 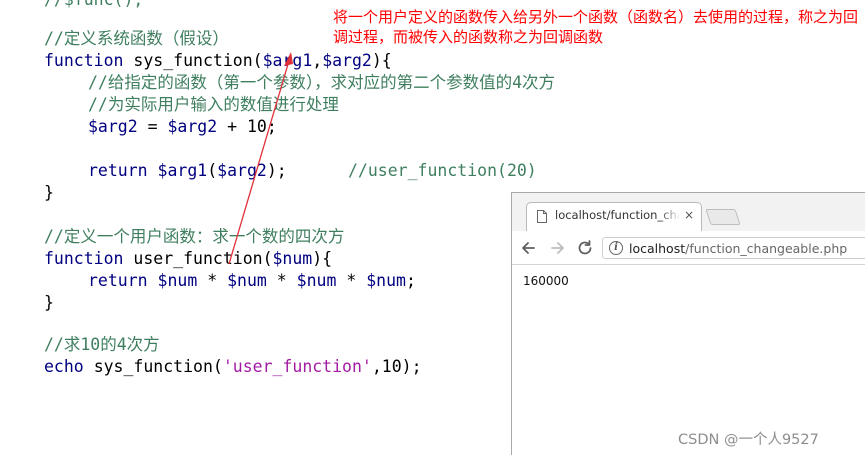 I want to click on code-comment-pow: //求10的4次方, so click(x=102, y=344).